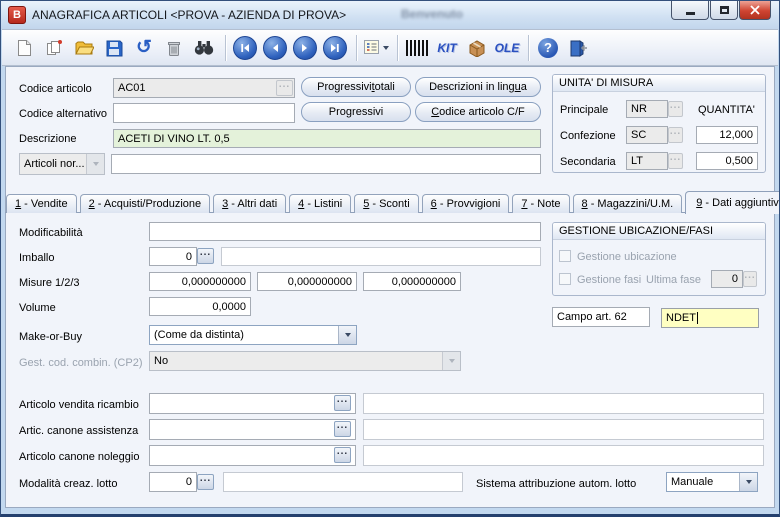  I want to click on tab-sconti: 5 - Sconti, so click(386, 203).